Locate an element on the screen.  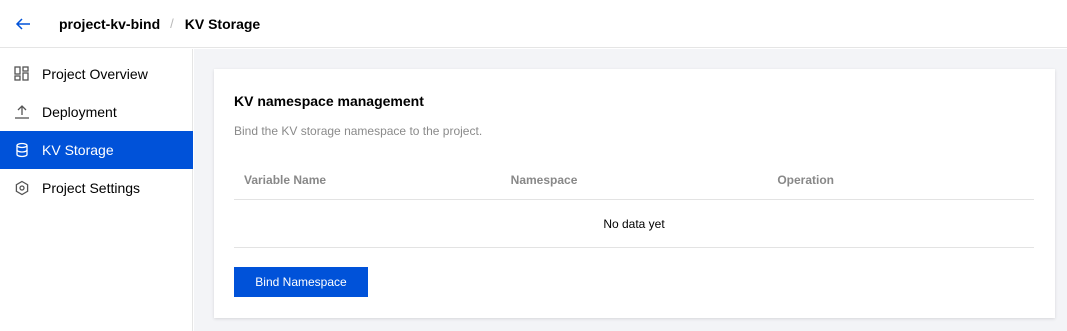
sidebar-item-label: Project Overview is located at coordinates (95, 74).